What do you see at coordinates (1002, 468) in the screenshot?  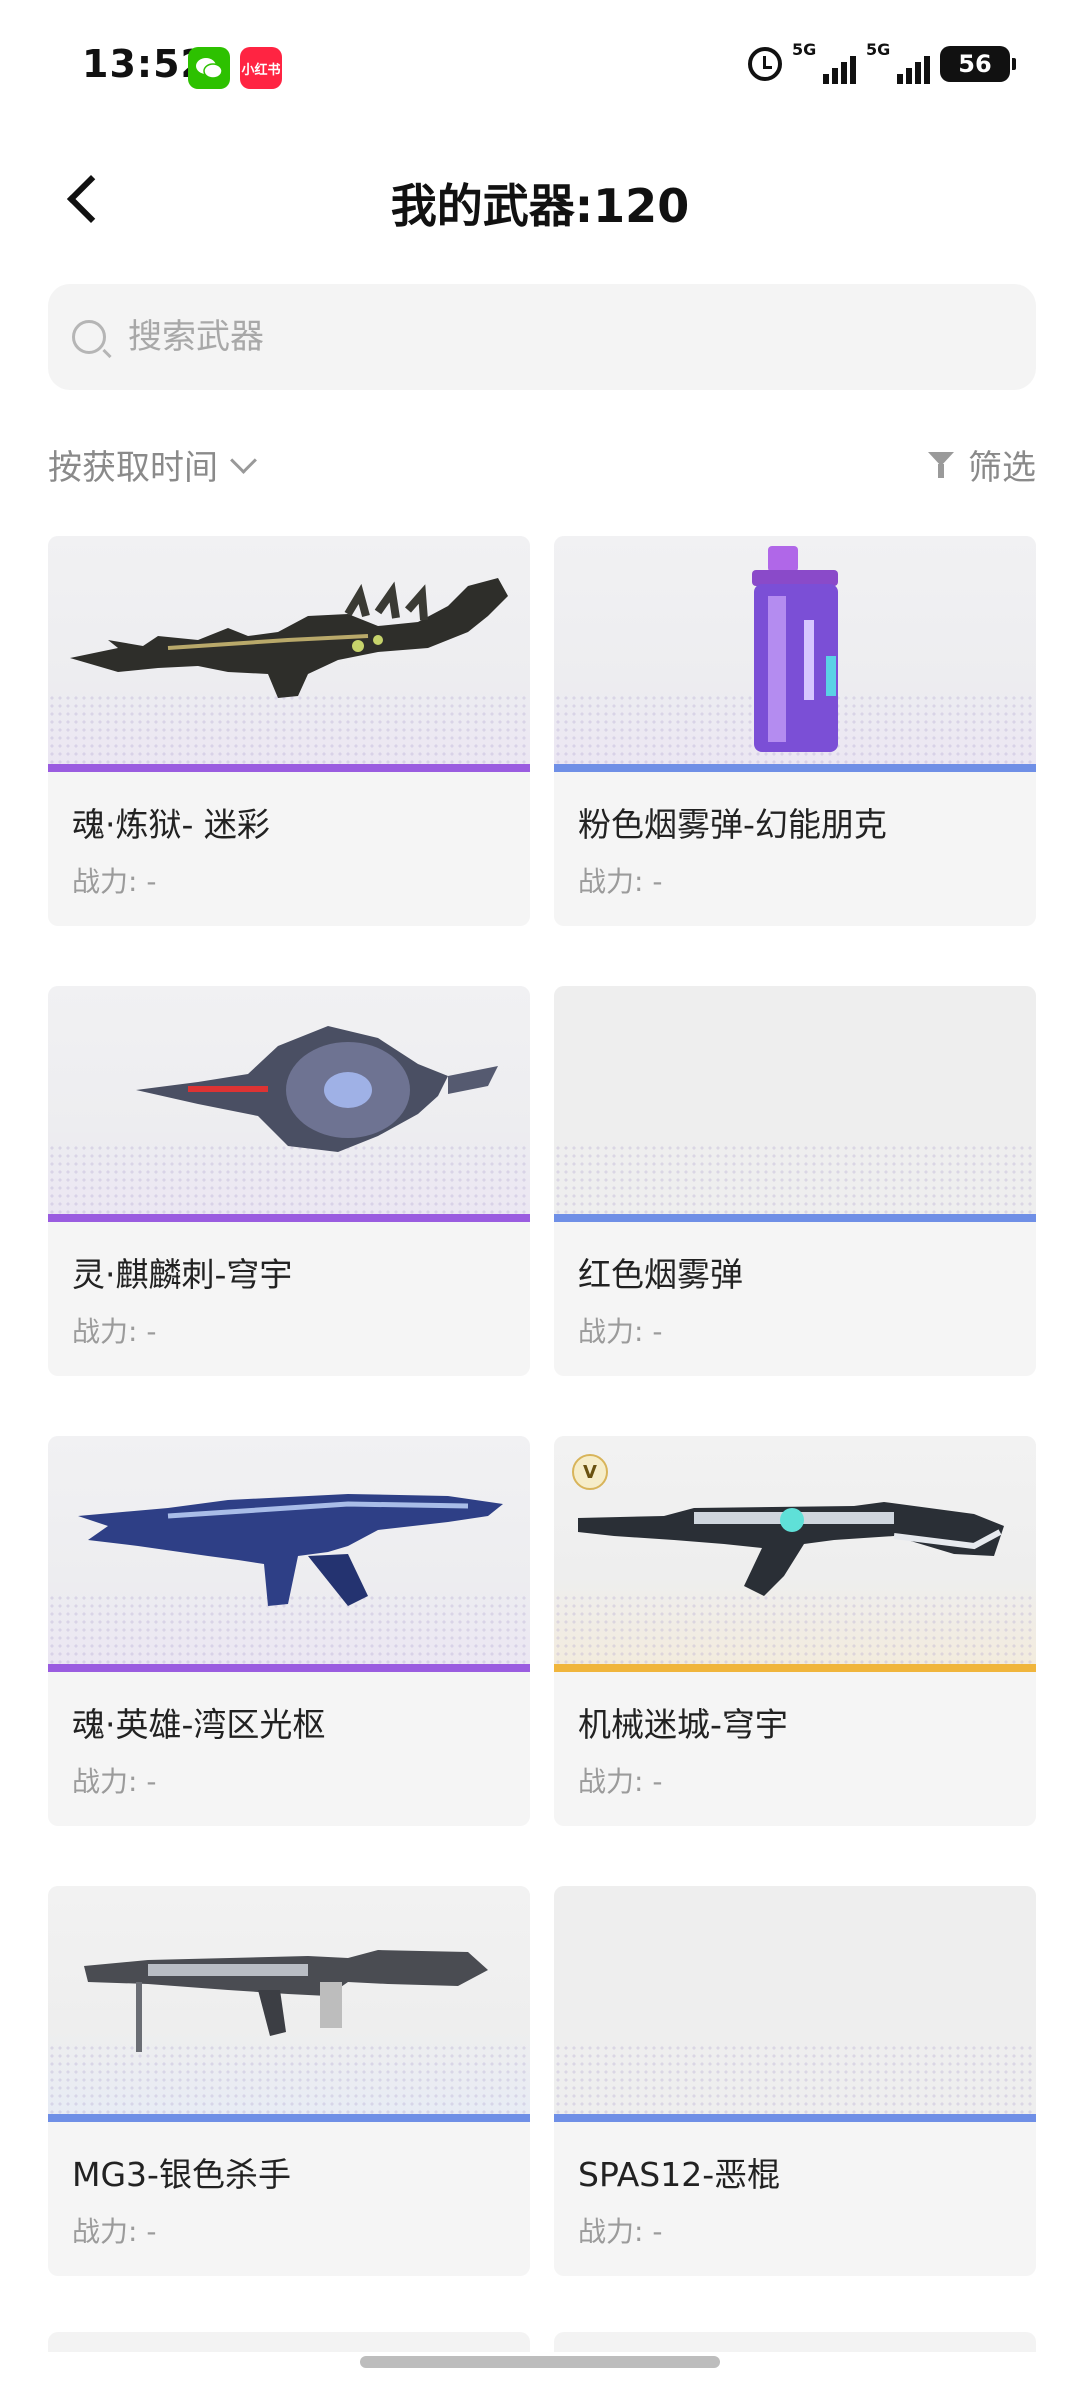 I see `filter-label: 筛选` at bounding box center [1002, 468].